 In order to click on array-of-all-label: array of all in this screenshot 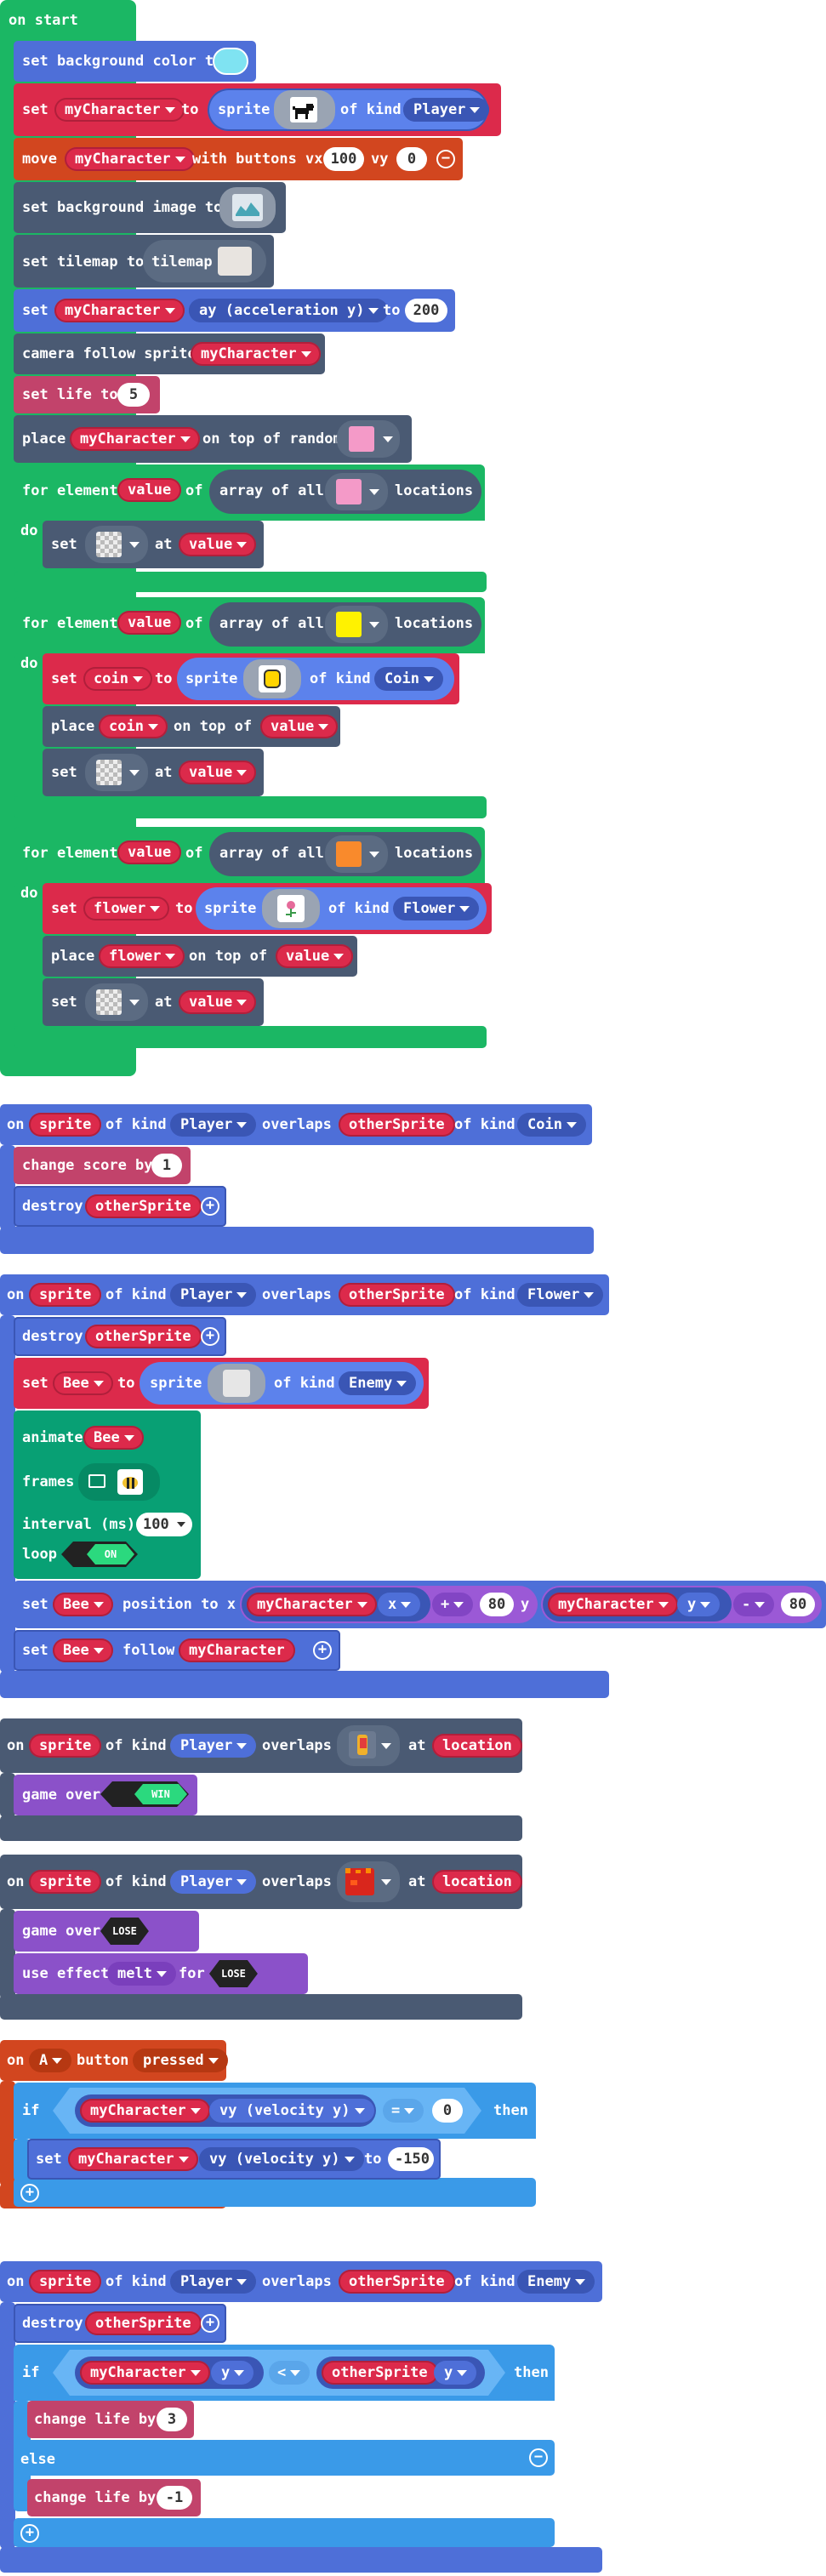, I will do `click(271, 623)`.